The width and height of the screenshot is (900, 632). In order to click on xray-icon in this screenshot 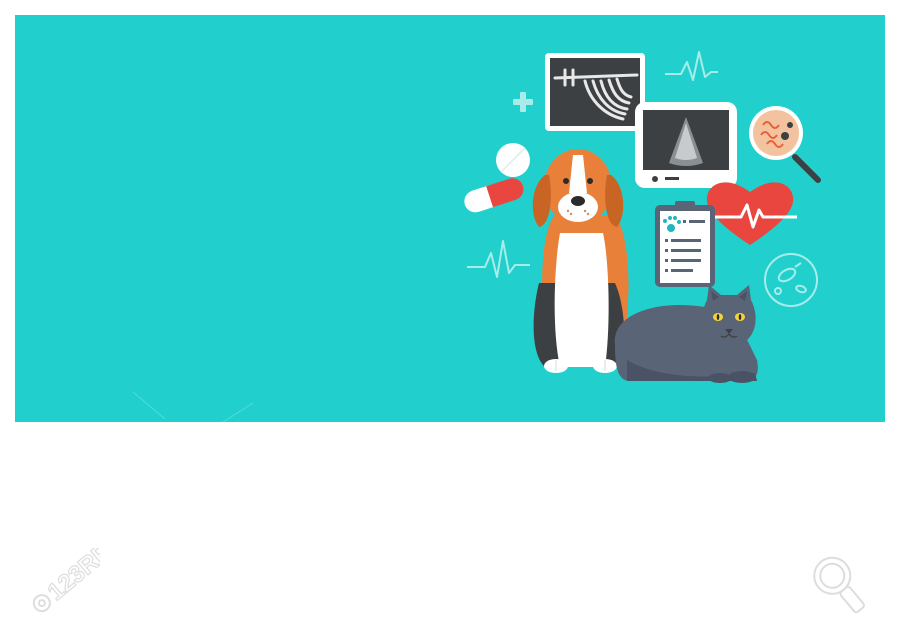, I will do `click(595, 92)`.